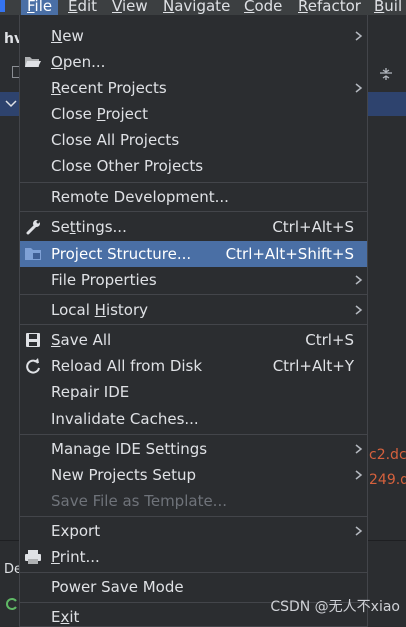  What do you see at coordinates (263, 7) in the screenshot?
I see `menu-code: Code` at bounding box center [263, 7].